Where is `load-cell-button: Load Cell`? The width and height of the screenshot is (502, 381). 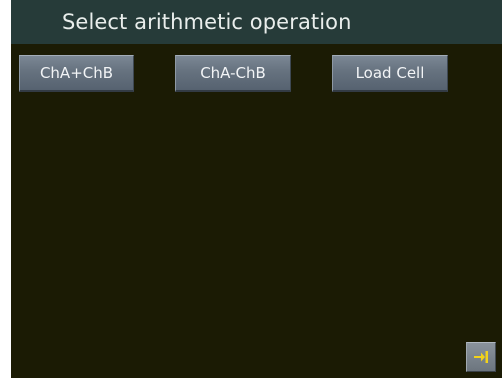
load-cell-button: Load Cell is located at coordinates (390, 73).